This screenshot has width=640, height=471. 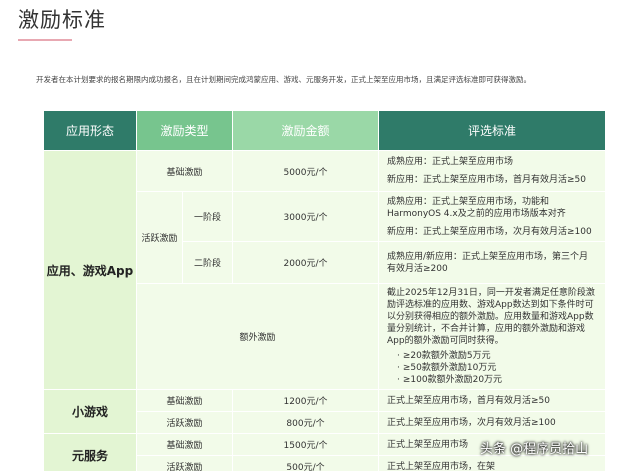 What do you see at coordinates (45, 40) in the screenshot?
I see `title-underline` at bounding box center [45, 40].